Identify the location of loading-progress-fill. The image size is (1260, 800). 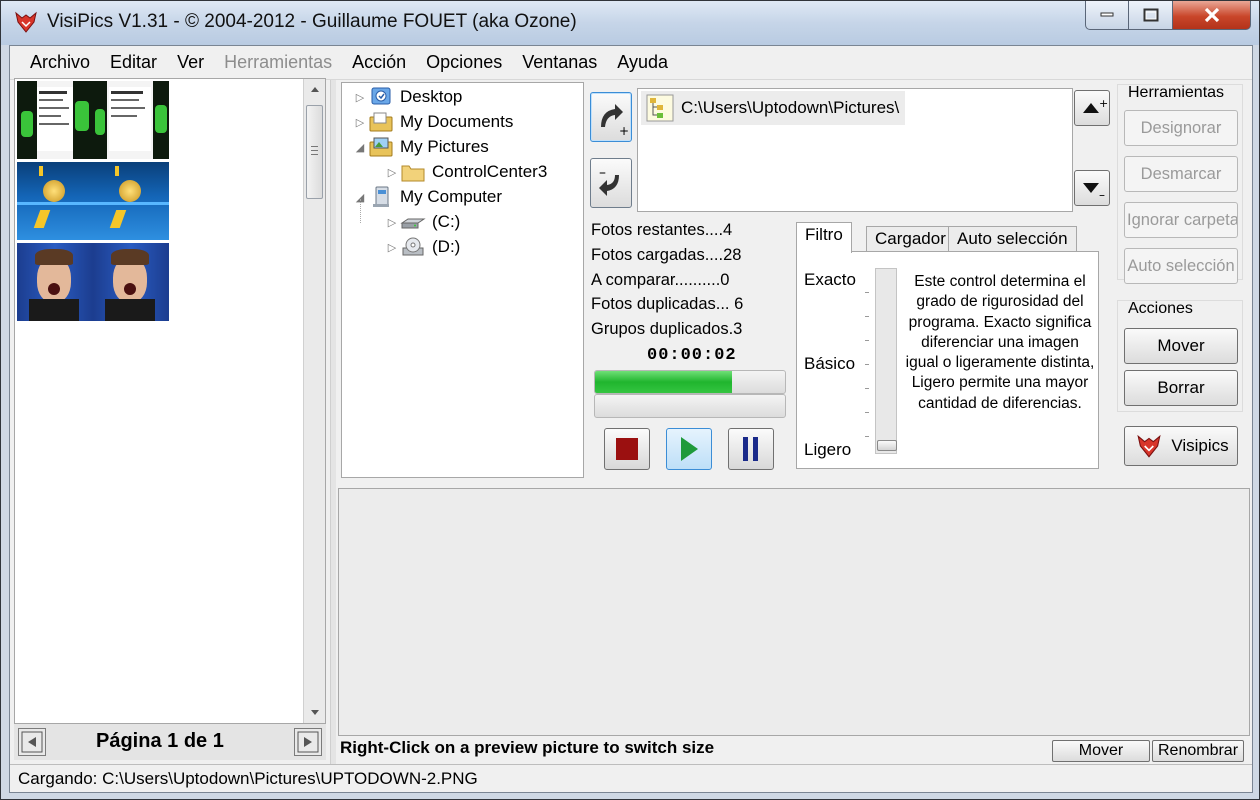
(663, 382).